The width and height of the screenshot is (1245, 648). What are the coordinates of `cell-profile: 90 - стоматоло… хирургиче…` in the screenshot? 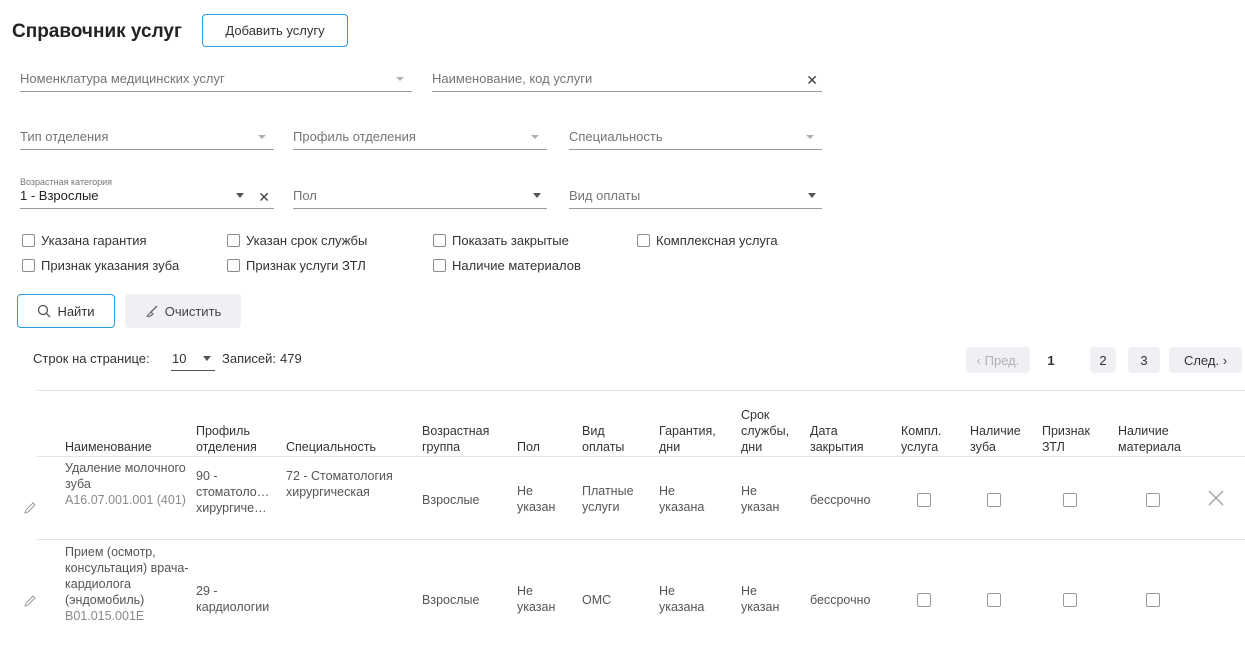 It's located at (233, 492).